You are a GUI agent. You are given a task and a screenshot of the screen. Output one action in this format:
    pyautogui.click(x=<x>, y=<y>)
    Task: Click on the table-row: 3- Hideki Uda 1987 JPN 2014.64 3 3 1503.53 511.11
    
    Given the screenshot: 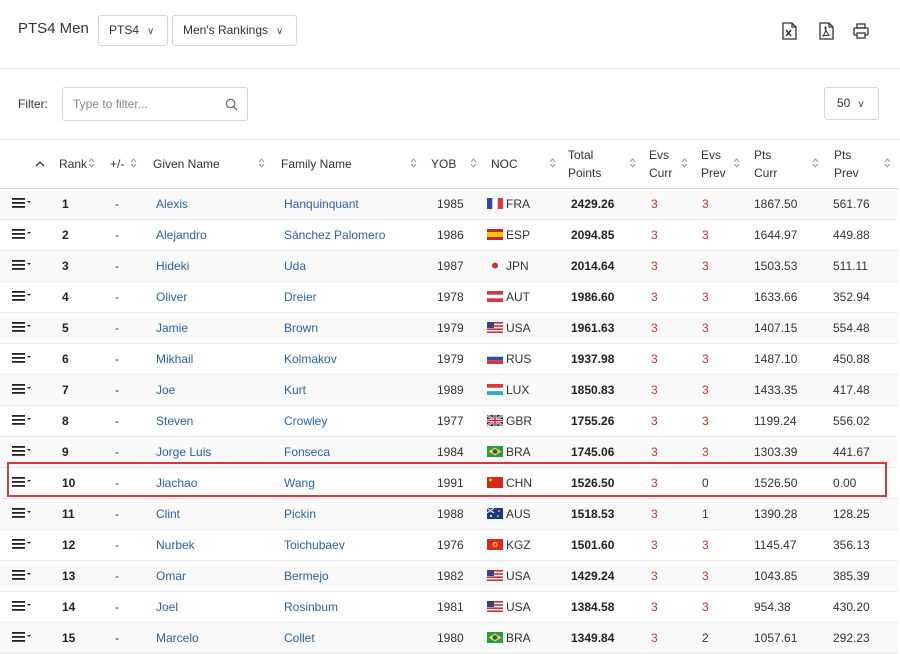 What is the action you would take?
    pyautogui.click(x=449, y=266)
    